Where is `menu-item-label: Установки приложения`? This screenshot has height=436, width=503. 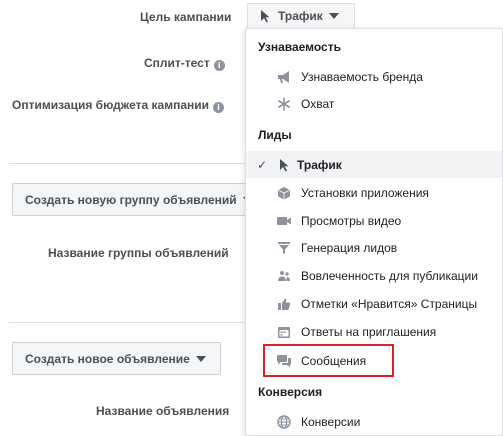
menu-item-label: Установки приложения is located at coordinates (365, 192).